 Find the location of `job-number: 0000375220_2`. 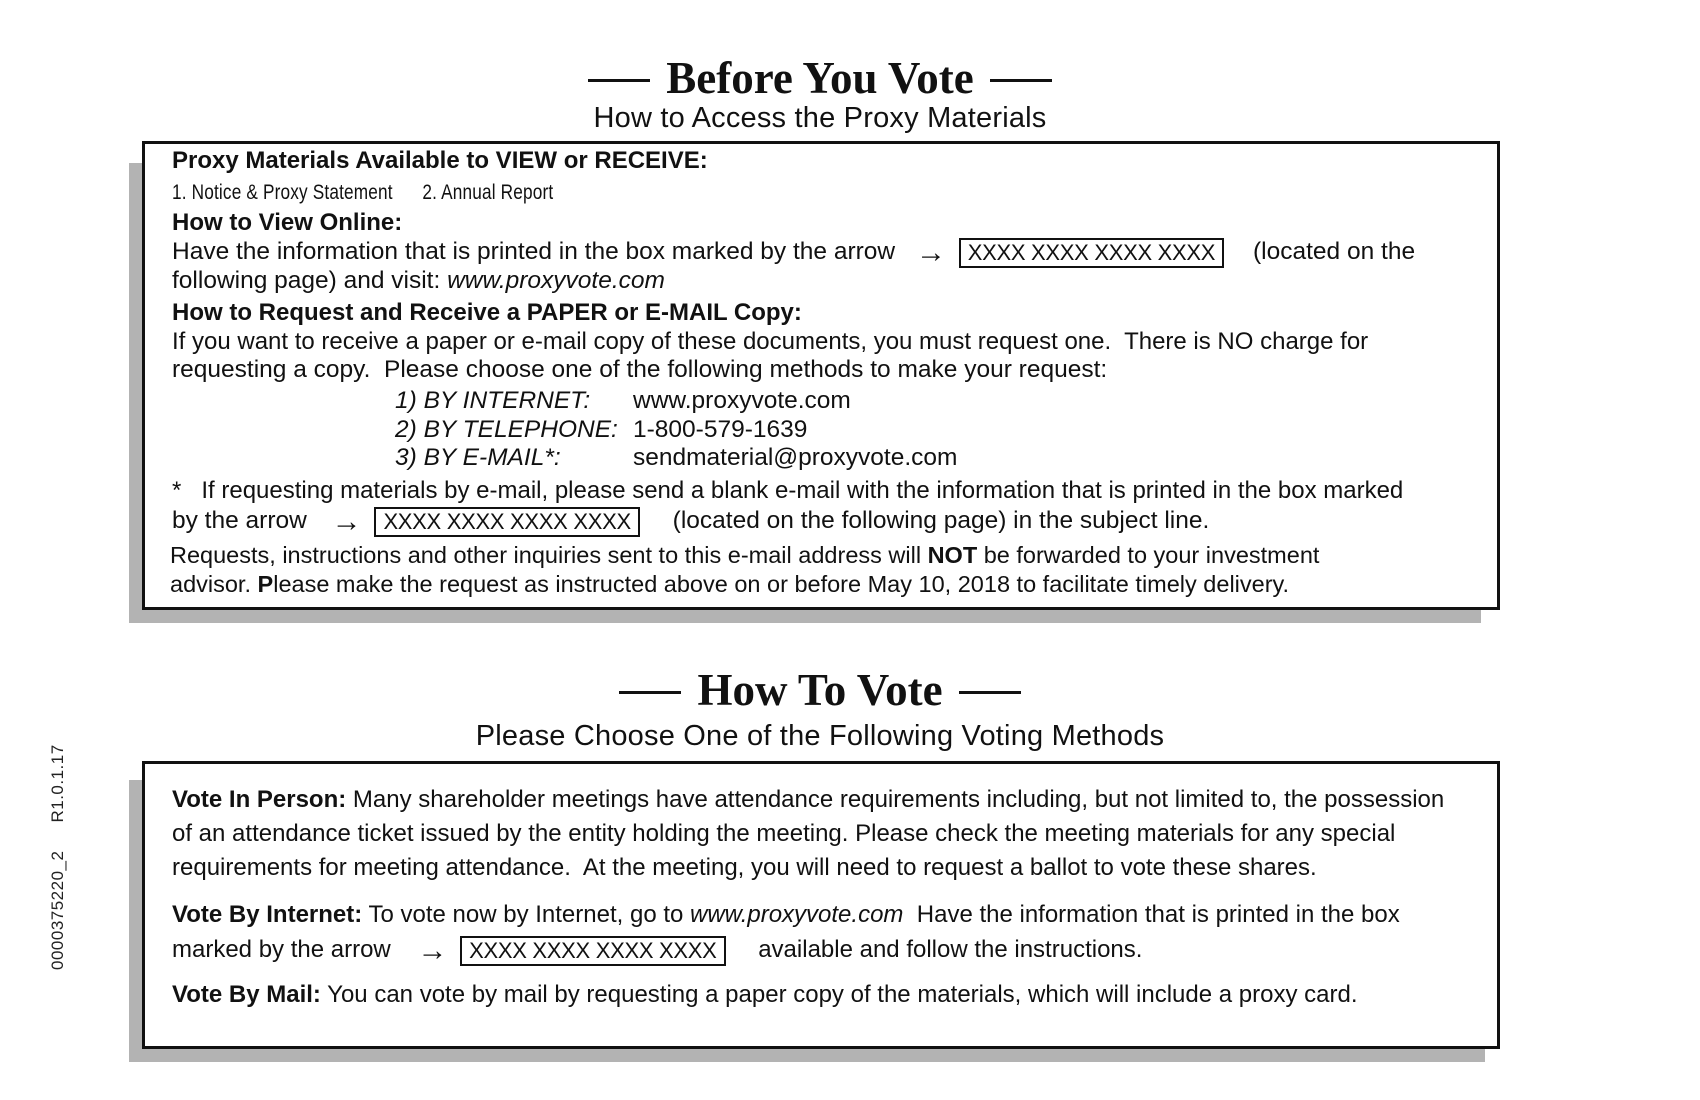

job-number: 0000375220_2 is located at coordinates (57, 910).